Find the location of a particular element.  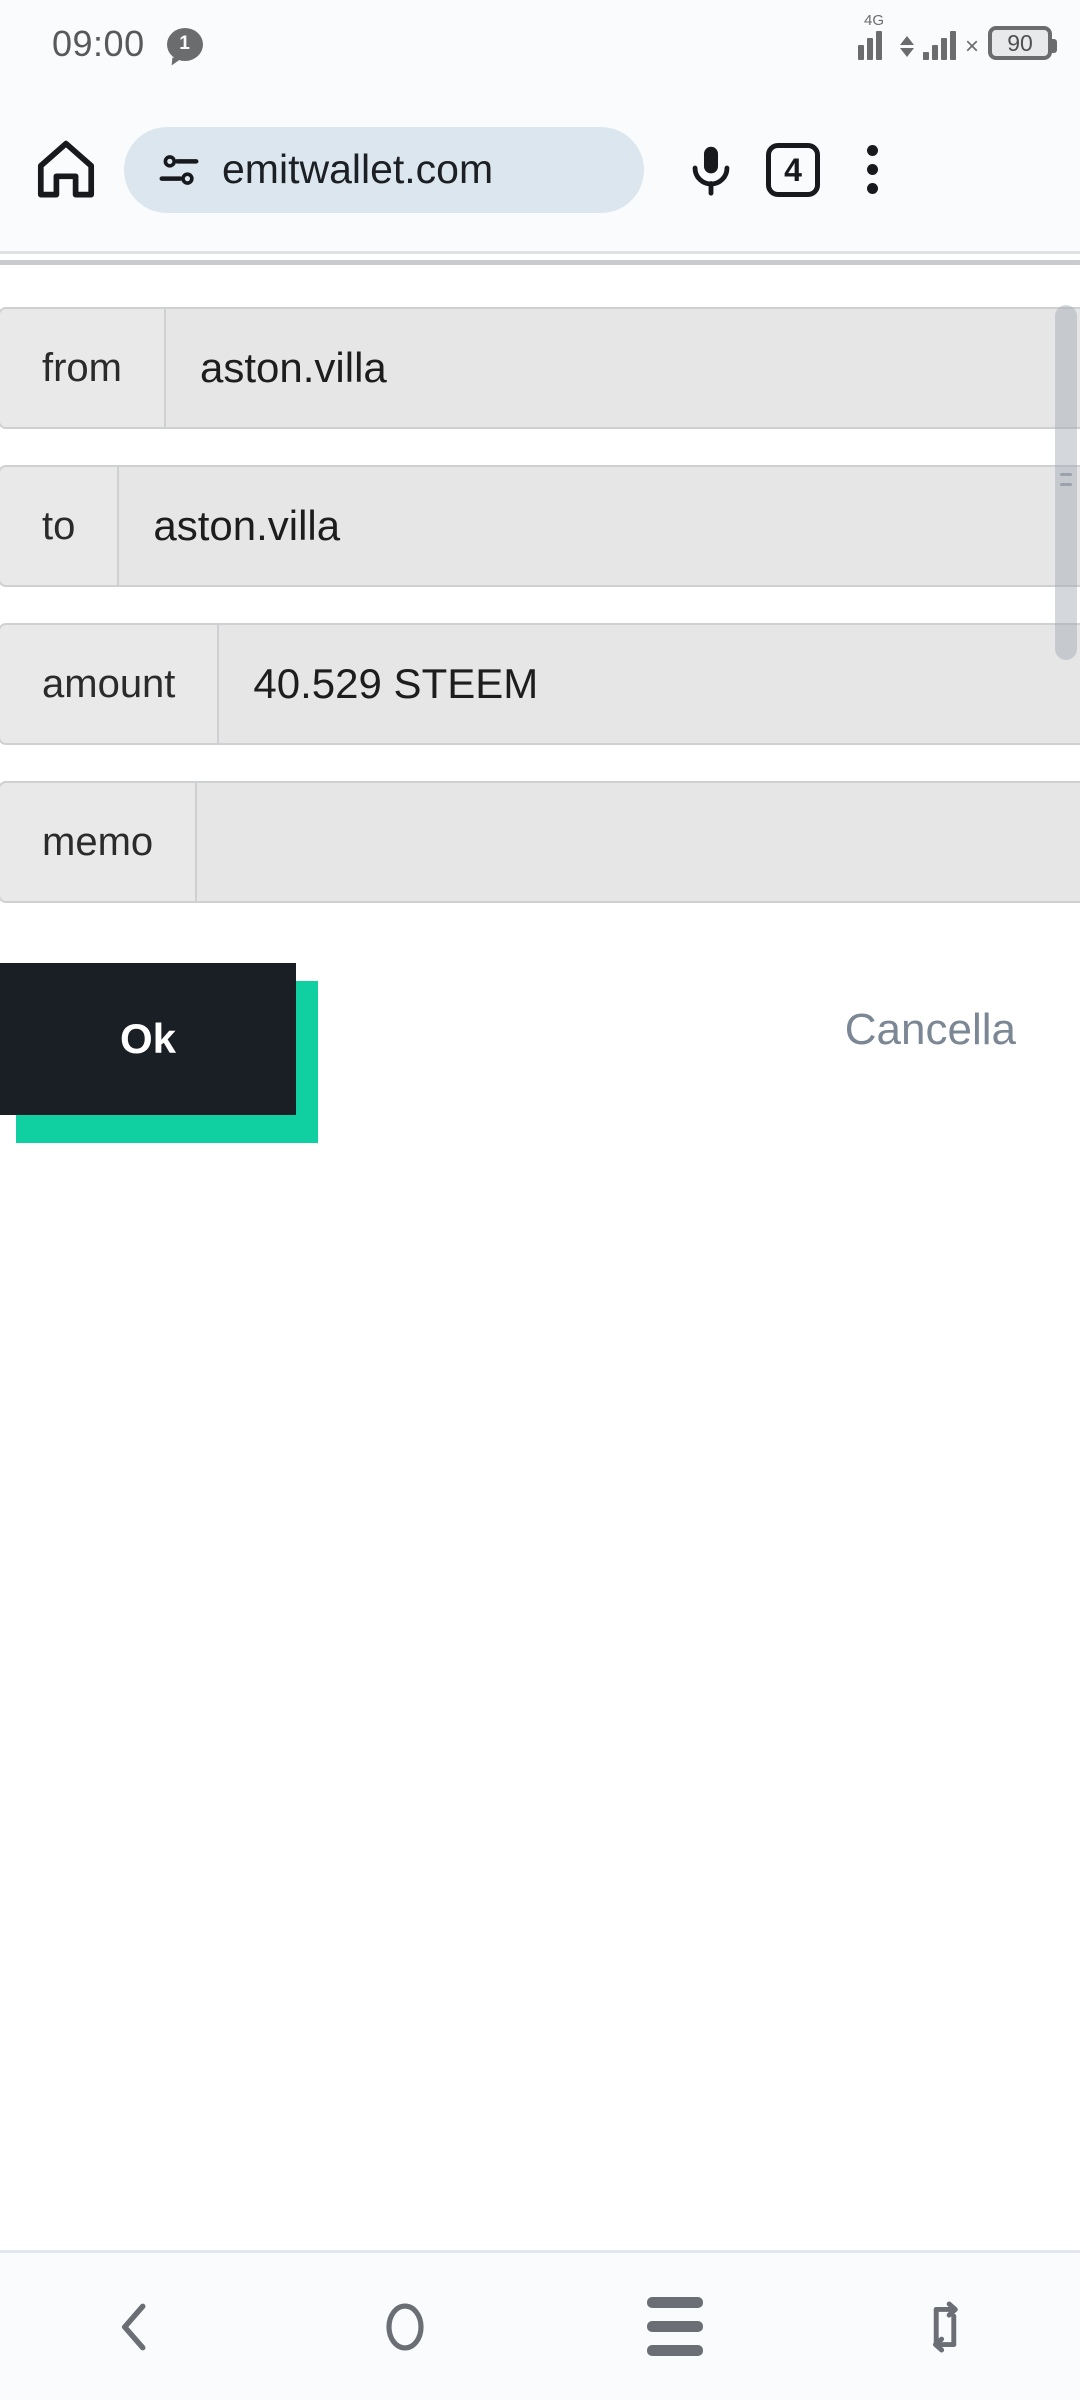

nav-recents-button is located at coordinates (675, 2326).